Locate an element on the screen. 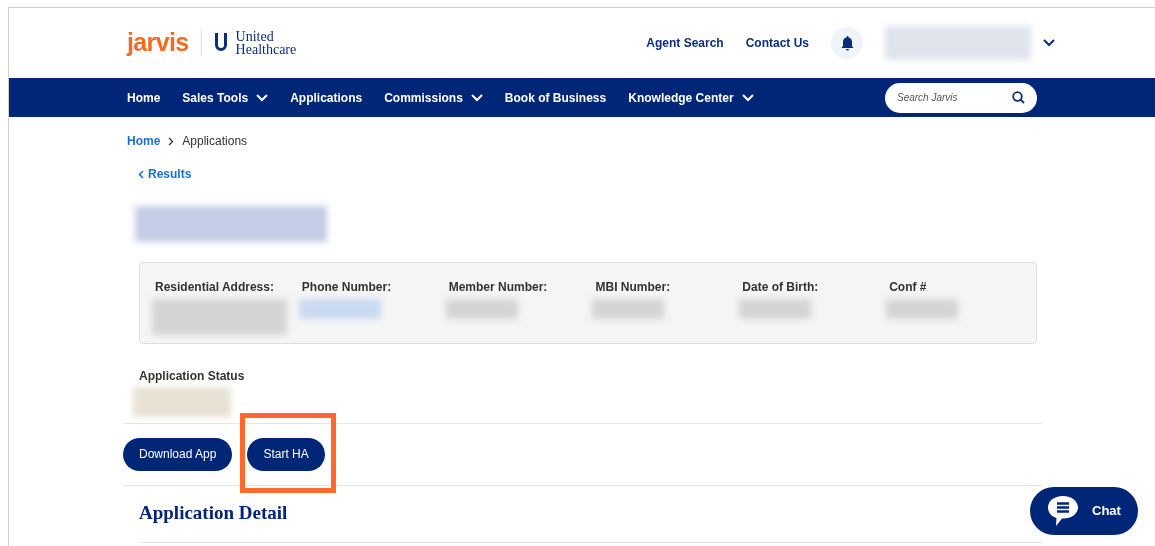 This screenshot has height=546, width=1155. nav-item: Commissions is located at coordinates (433, 97).